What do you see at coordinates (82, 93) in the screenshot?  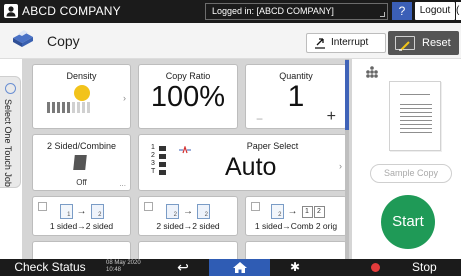 I see `density-sun-icon` at bounding box center [82, 93].